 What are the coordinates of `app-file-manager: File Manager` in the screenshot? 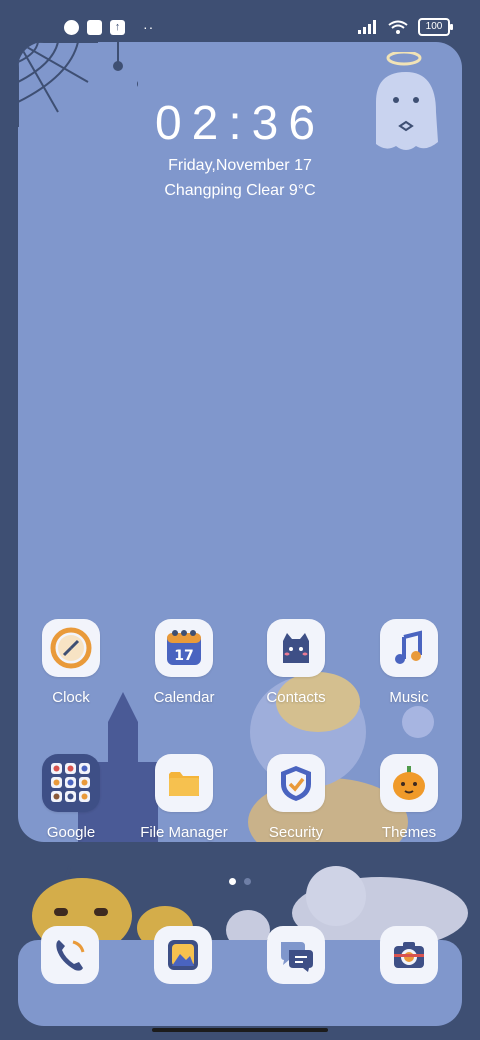 It's located at (184, 797).